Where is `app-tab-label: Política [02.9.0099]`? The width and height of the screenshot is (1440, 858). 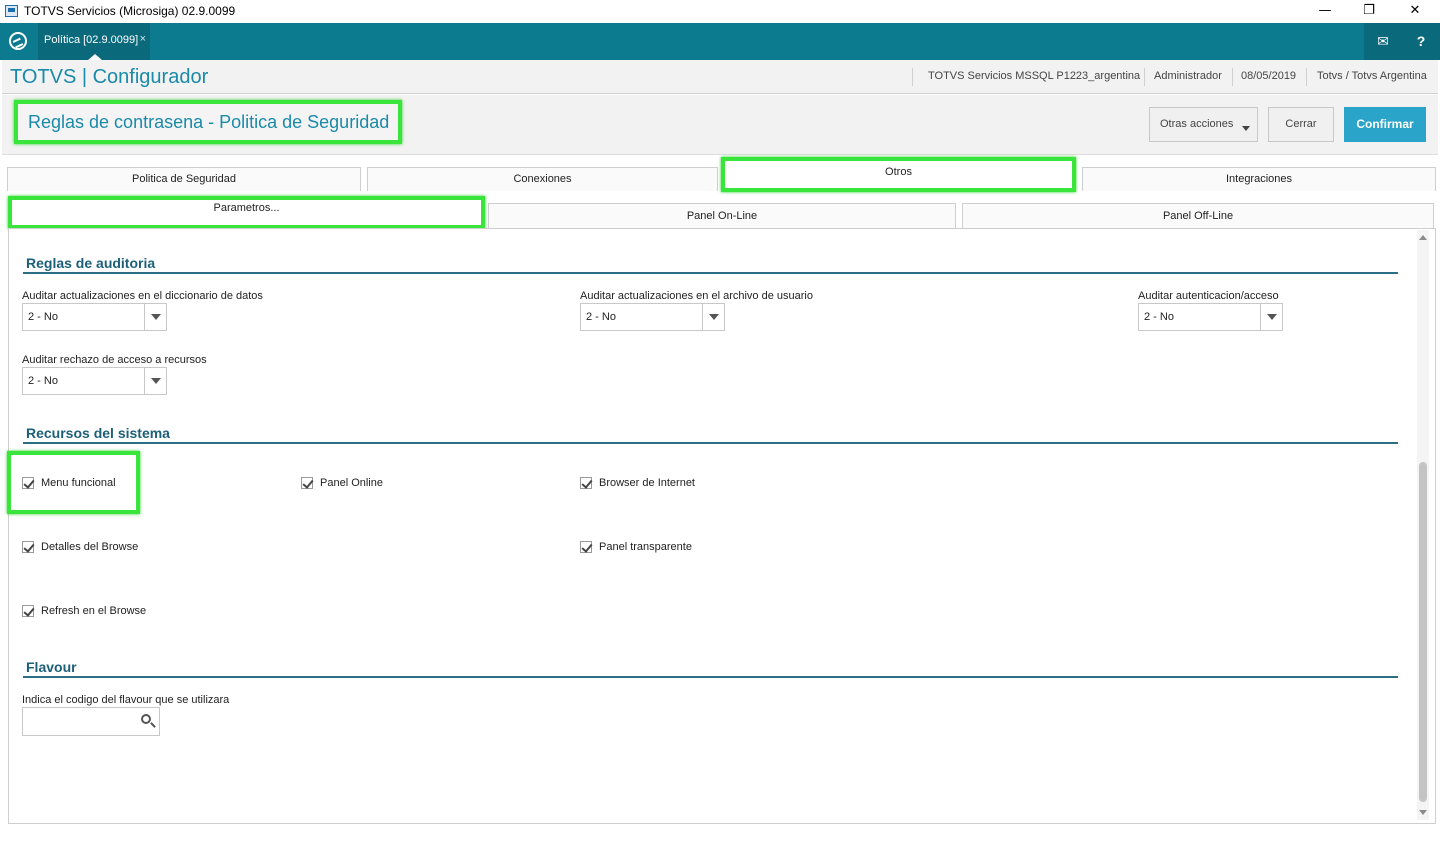 app-tab-label: Política [02.9.0099] is located at coordinates (91, 40).